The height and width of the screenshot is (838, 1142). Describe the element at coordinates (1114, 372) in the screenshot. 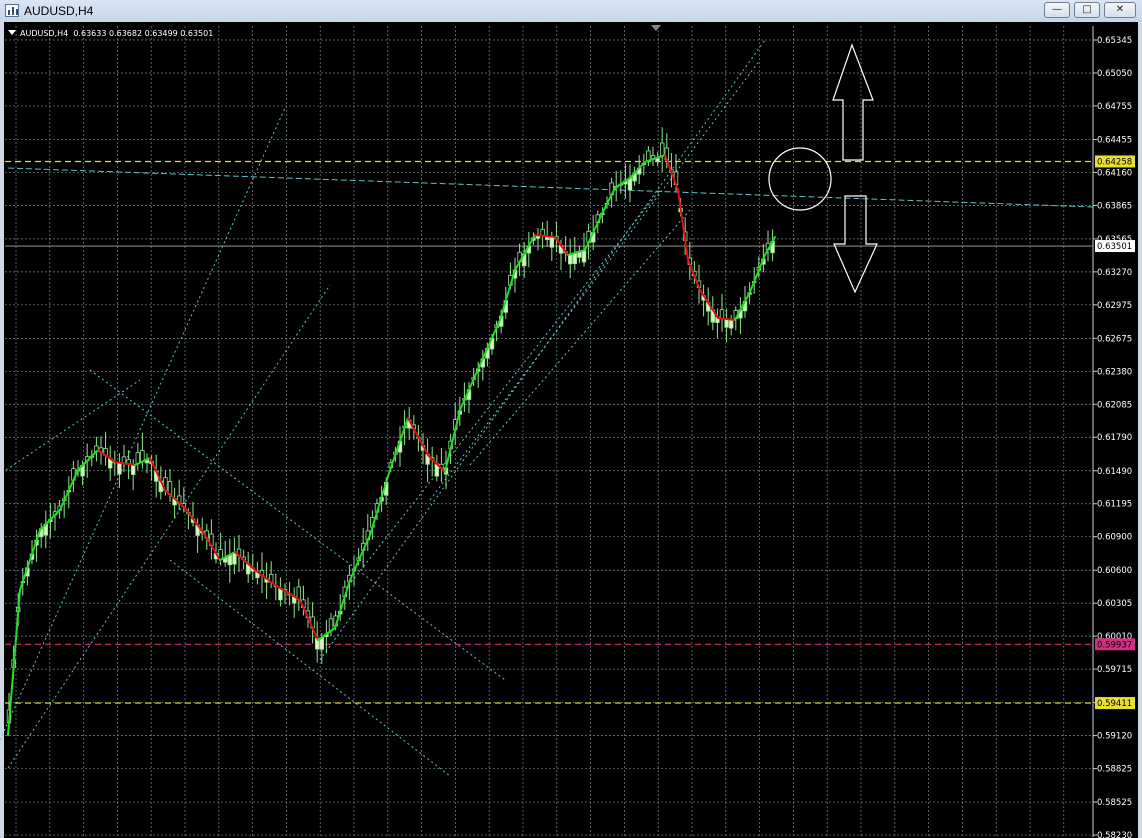

I see `axis-price-label: 0.62380` at that location.